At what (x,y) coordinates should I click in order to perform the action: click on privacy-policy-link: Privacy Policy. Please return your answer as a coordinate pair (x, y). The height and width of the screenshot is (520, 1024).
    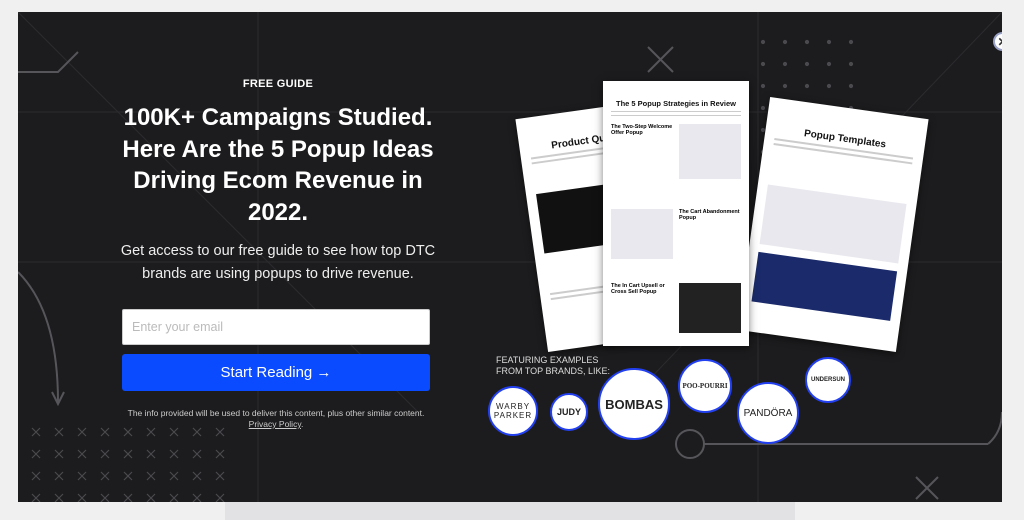
    Looking at the image, I should click on (275, 424).